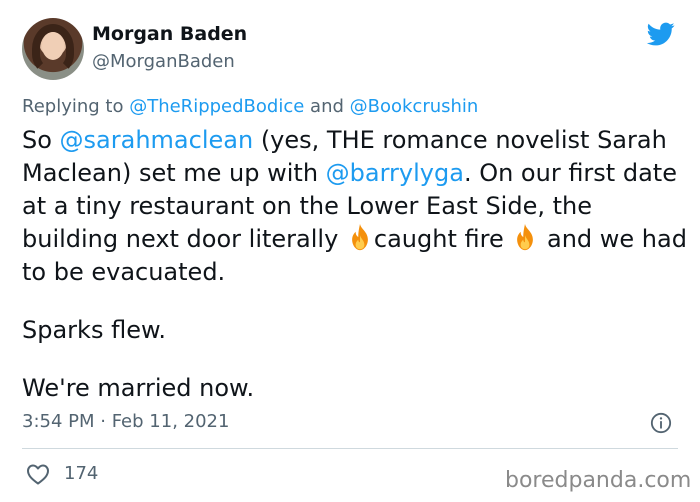  I want to click on mention-barrylyga: @barrylyga, so click(395, 173).